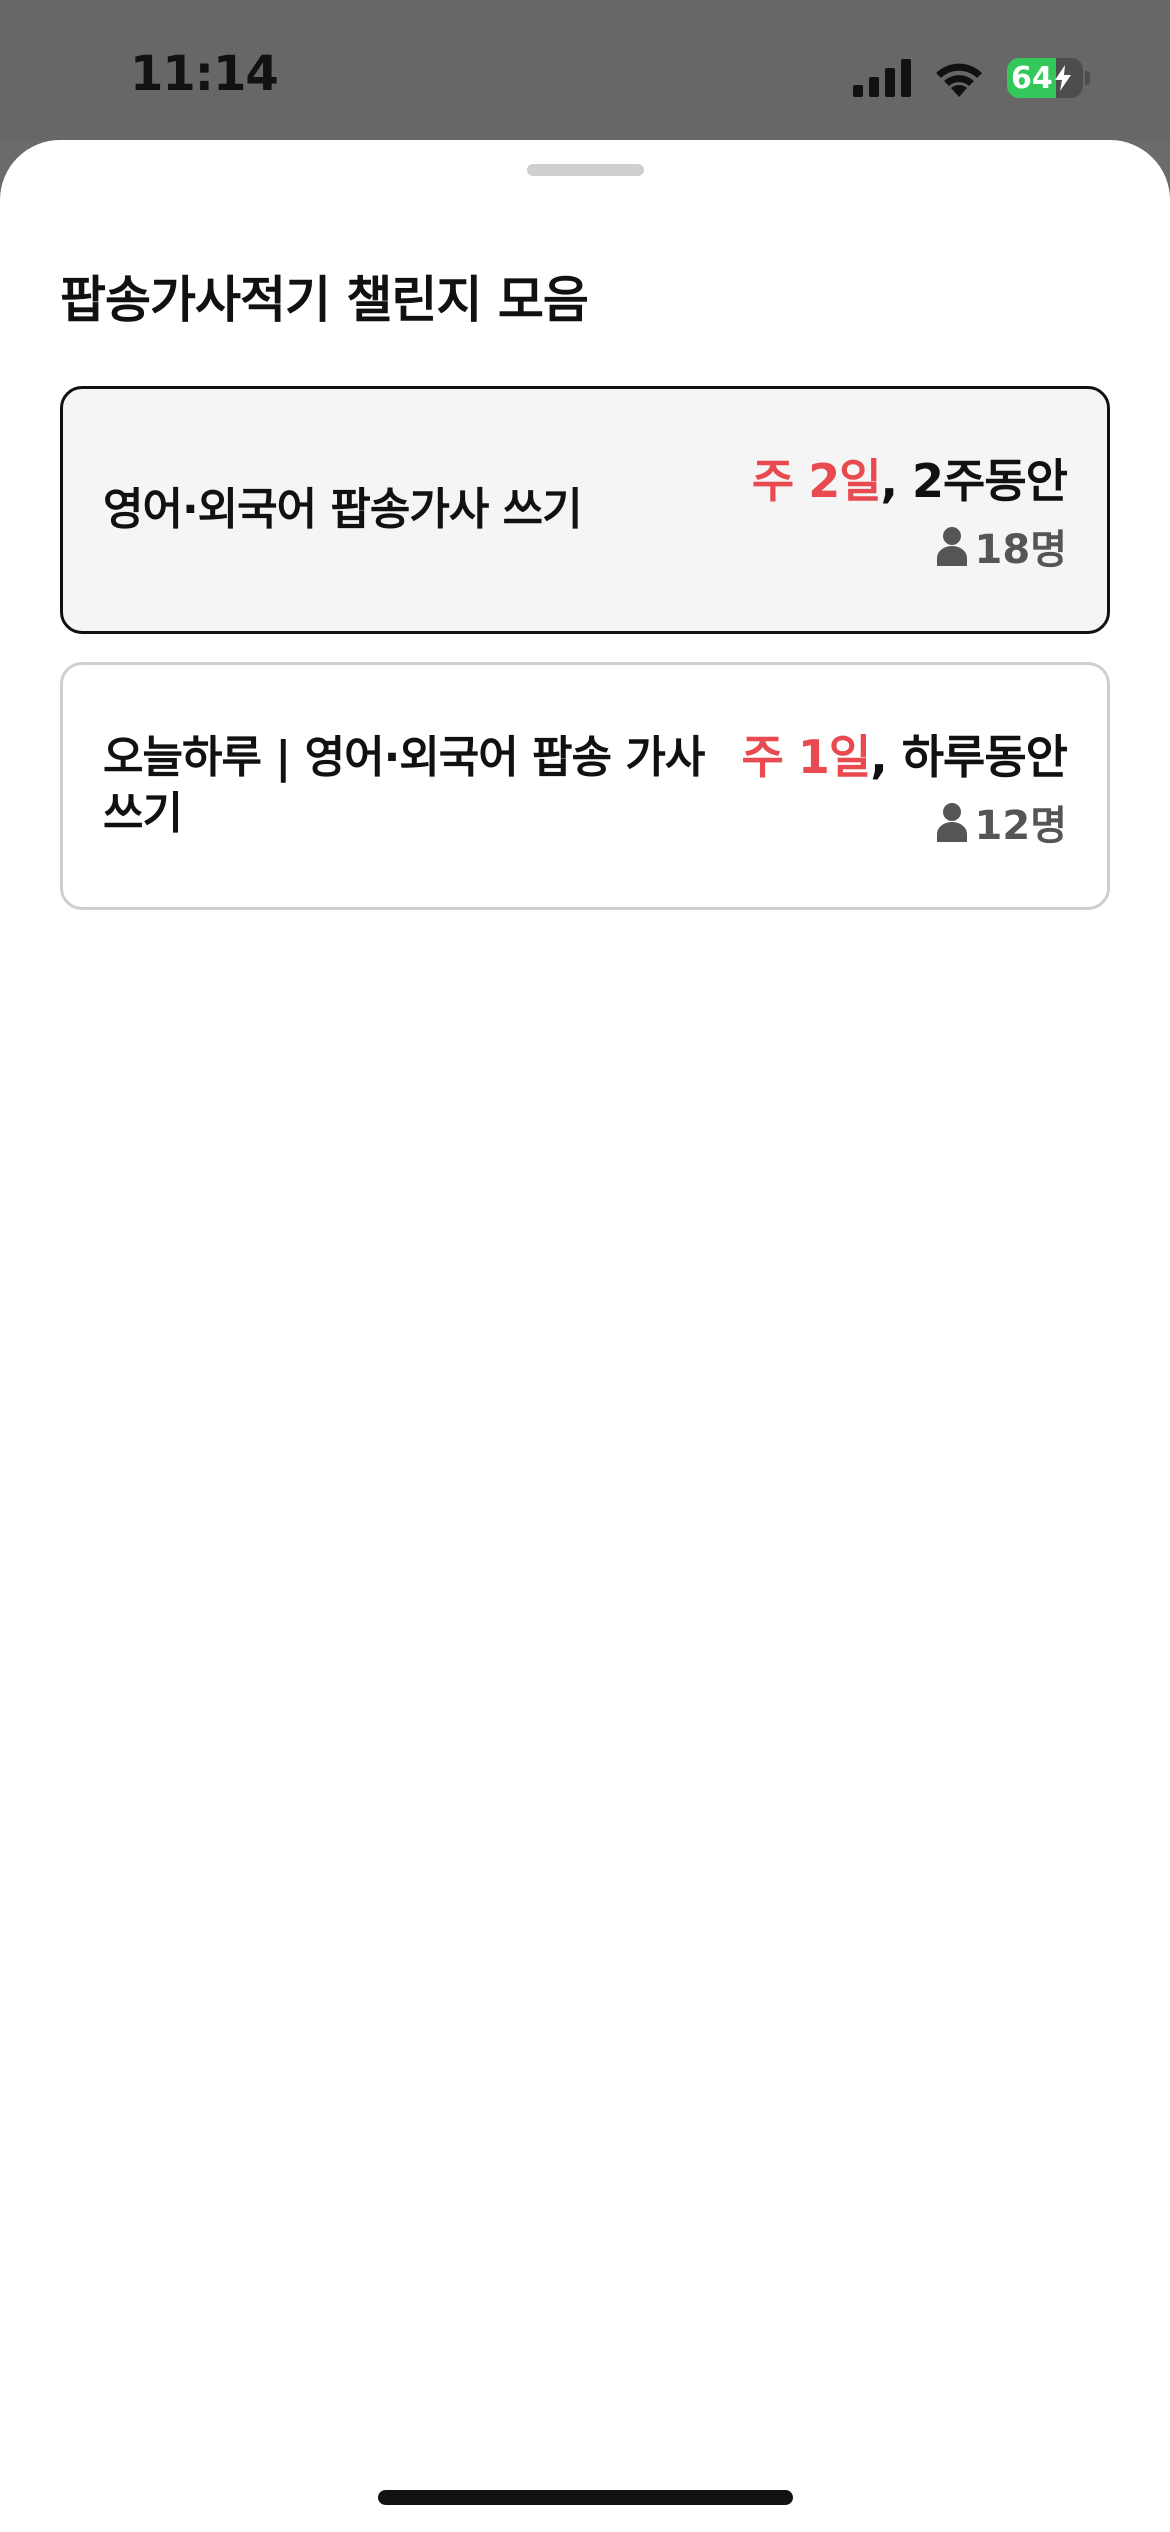 The image size is (1170, 2532). I want to click on challenge-frequency: 주 2일, so click(816, 481).